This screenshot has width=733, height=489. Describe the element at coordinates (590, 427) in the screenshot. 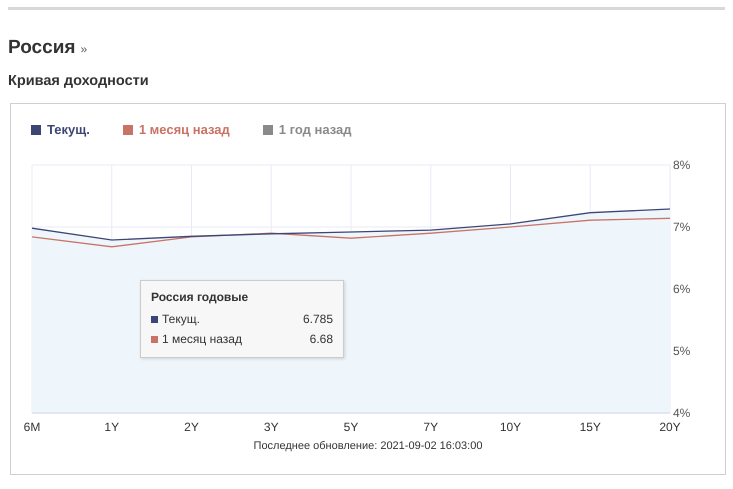

I see `axis-label: 15Y` at that location.